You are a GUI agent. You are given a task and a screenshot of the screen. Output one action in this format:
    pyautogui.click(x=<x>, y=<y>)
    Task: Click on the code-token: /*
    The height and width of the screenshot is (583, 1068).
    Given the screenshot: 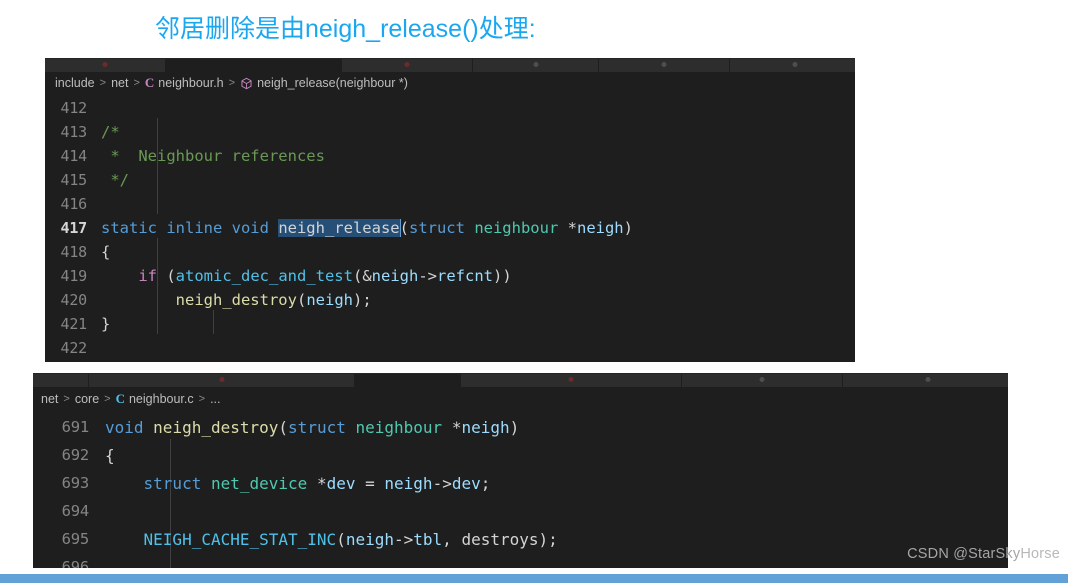 What is the action you would take?
    pyautogui.click(x=110, y=132)
    